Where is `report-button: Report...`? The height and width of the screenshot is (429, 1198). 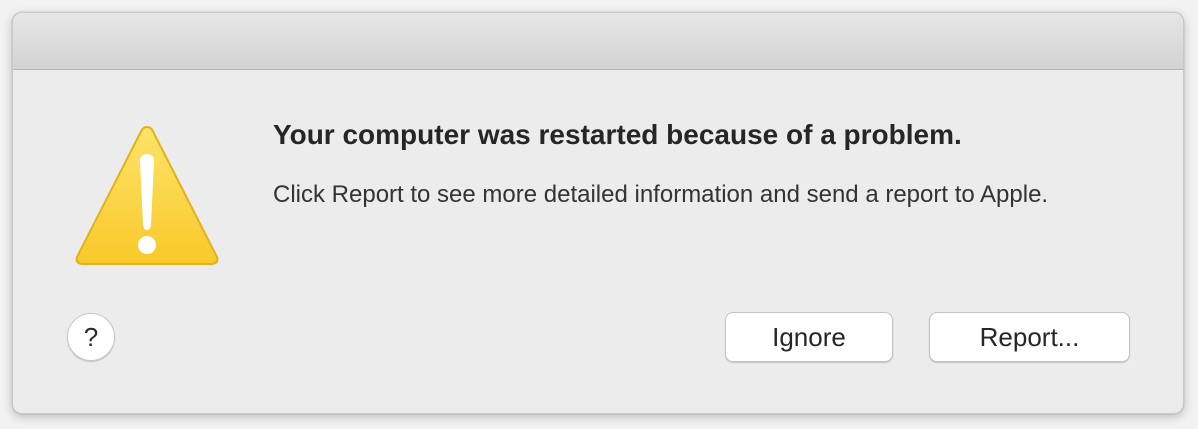
report-button: Report... is located at coordinates (1029, 337).